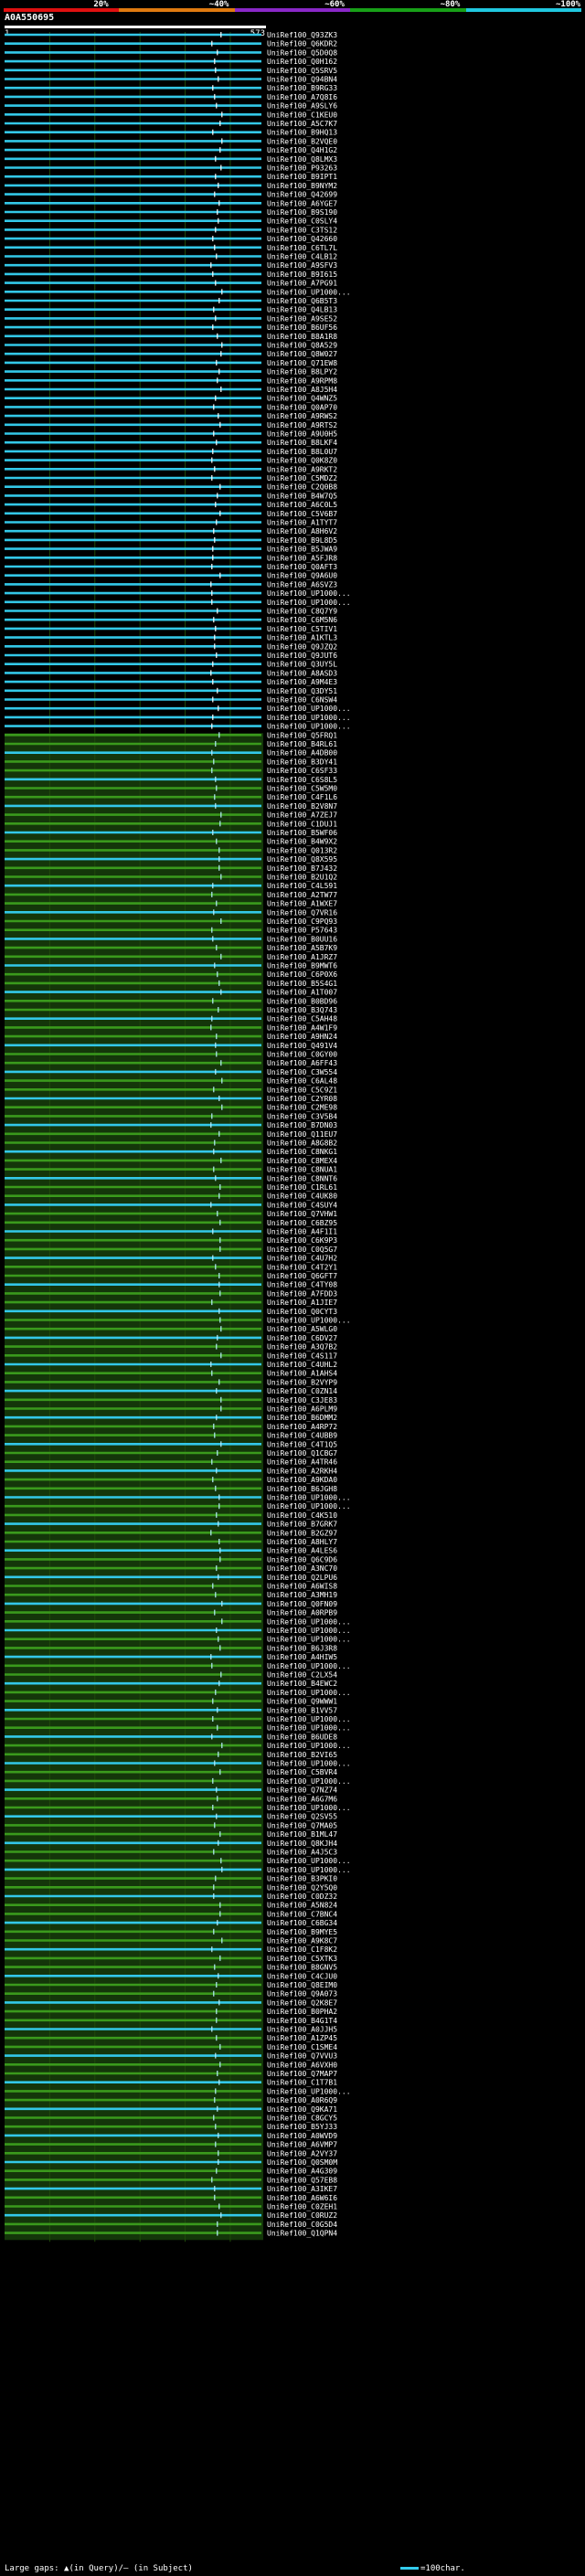 This screenshot has width=585, height=2576. I want to click on hit-id: UniRef100_B2VI65, so click(302, 1755).